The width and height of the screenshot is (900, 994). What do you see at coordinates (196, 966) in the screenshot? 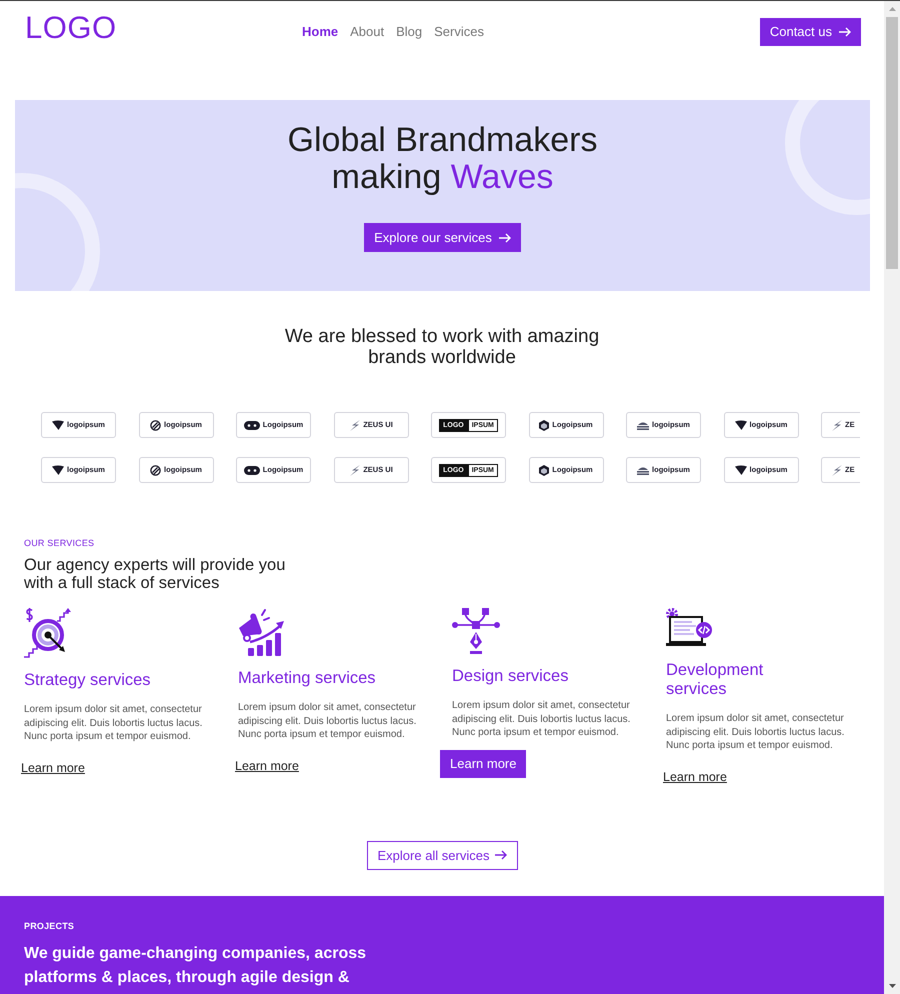
I see `projects-title: We guide game-changing companies, across platforms & places, through agile design &` at bounding box center [196, 966].